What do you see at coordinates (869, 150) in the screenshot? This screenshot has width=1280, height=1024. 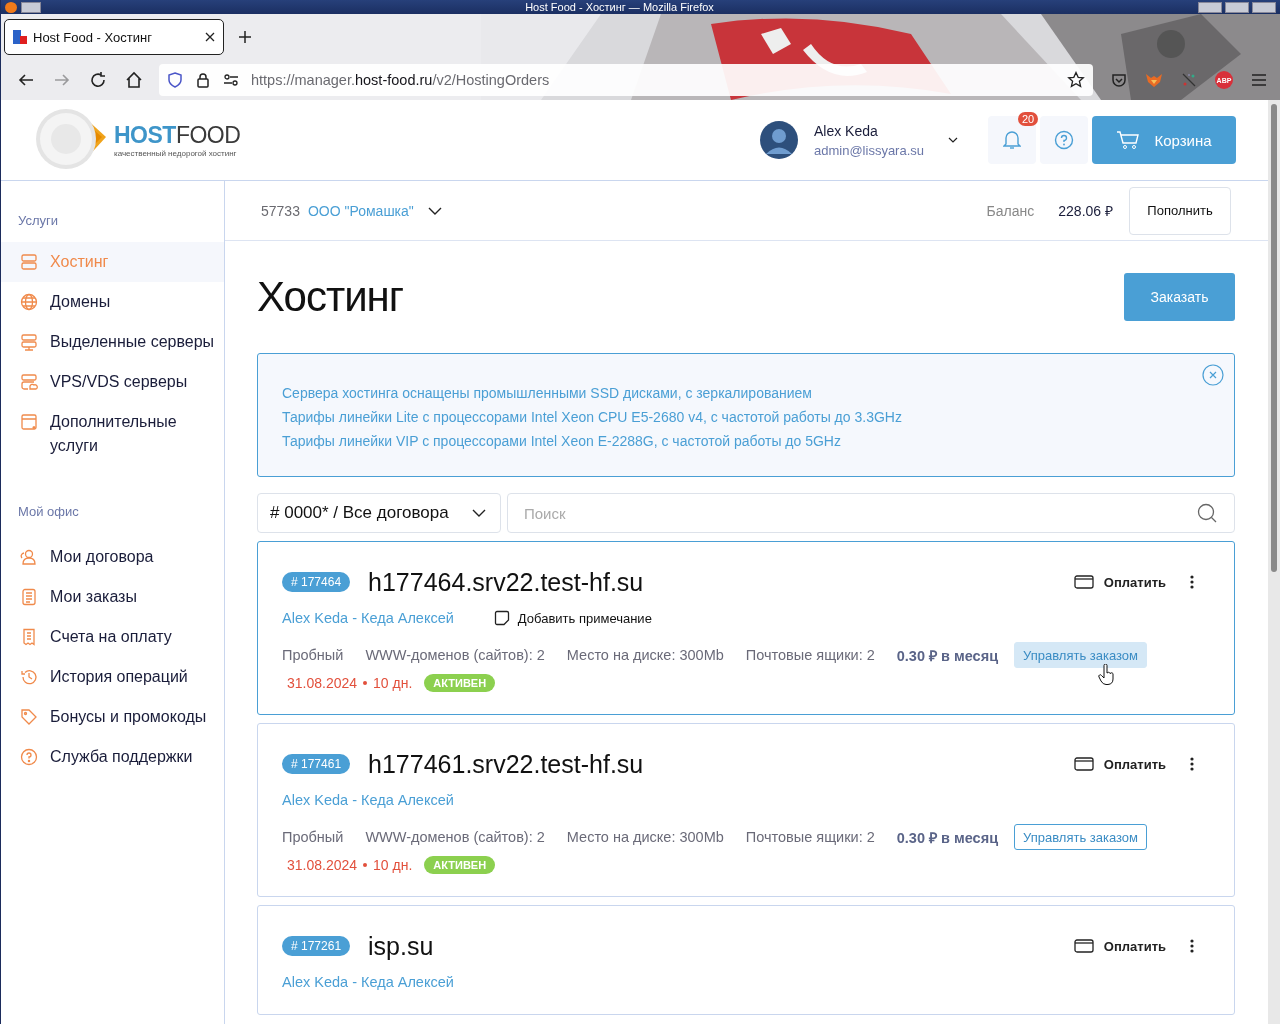 I see `user-email: admin@lissyara.su` at bounding box center [869, 150].